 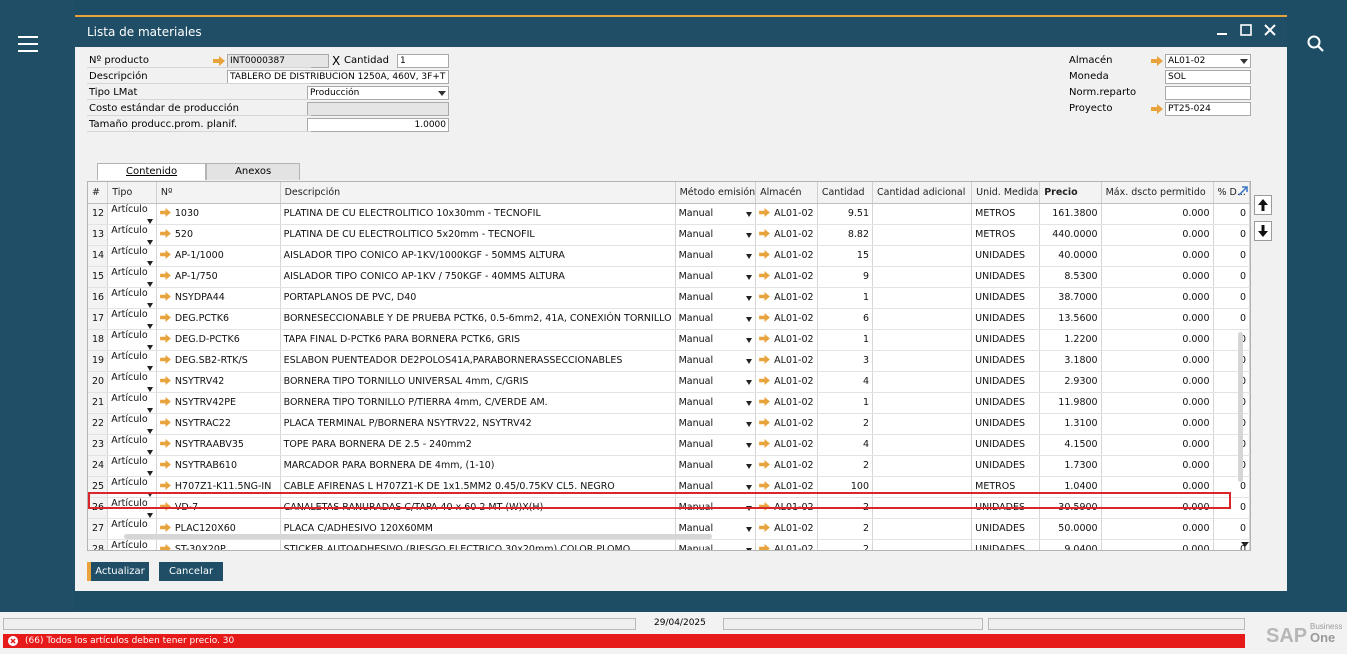 I want to click on horizontal-scrollbar, so click(x=418, y=536).